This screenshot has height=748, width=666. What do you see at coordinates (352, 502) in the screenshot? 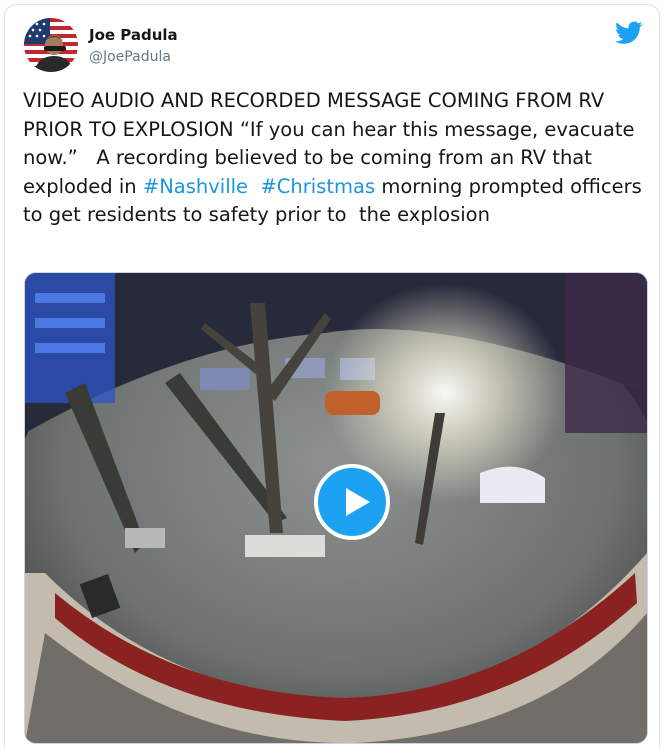
I see `play-icon` at bounding box center [352, 502].